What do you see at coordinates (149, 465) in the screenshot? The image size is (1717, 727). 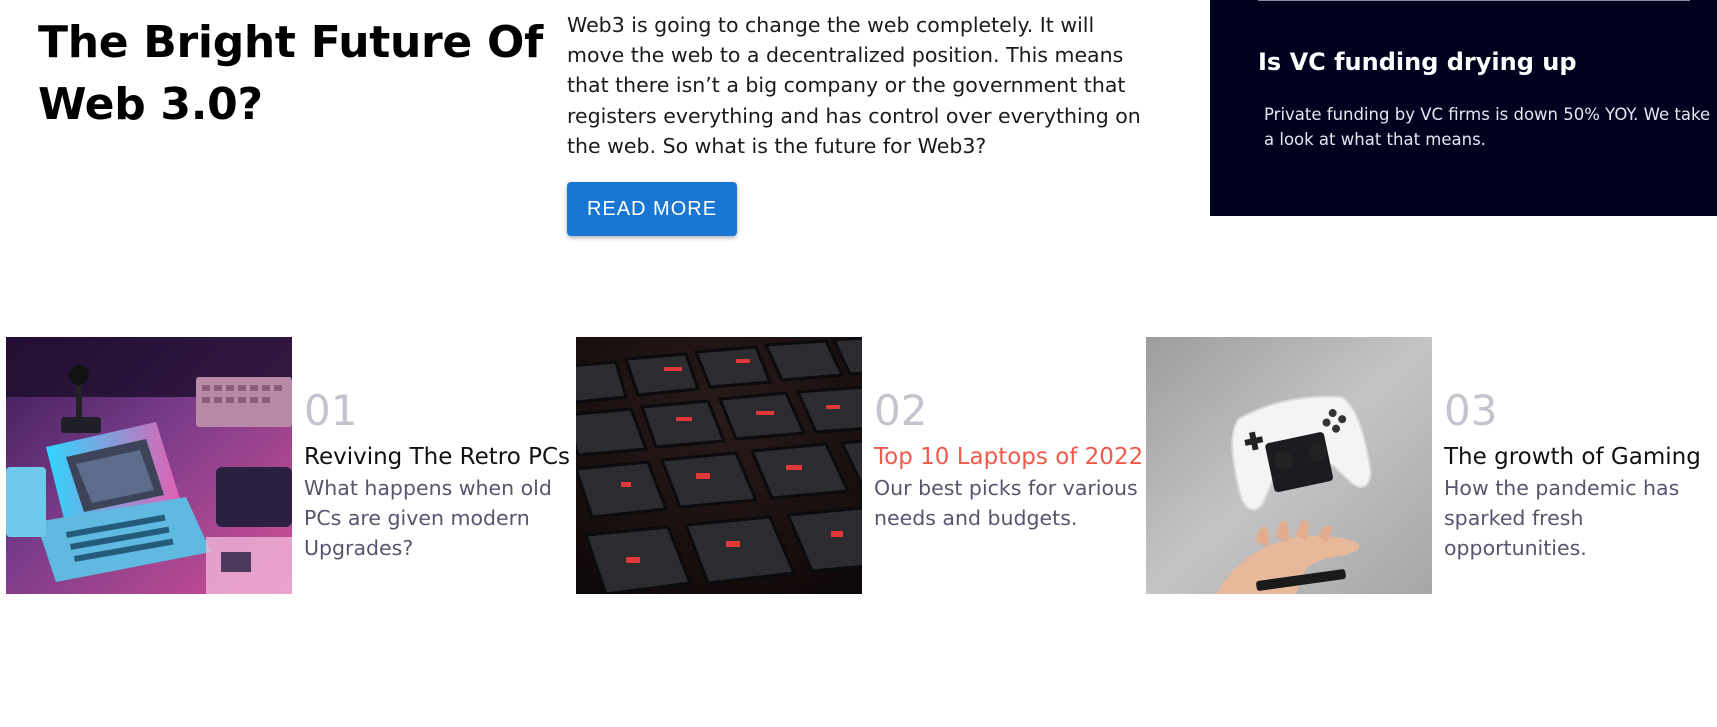 I see `retro-pc-image` at bounding box center [149, 465].